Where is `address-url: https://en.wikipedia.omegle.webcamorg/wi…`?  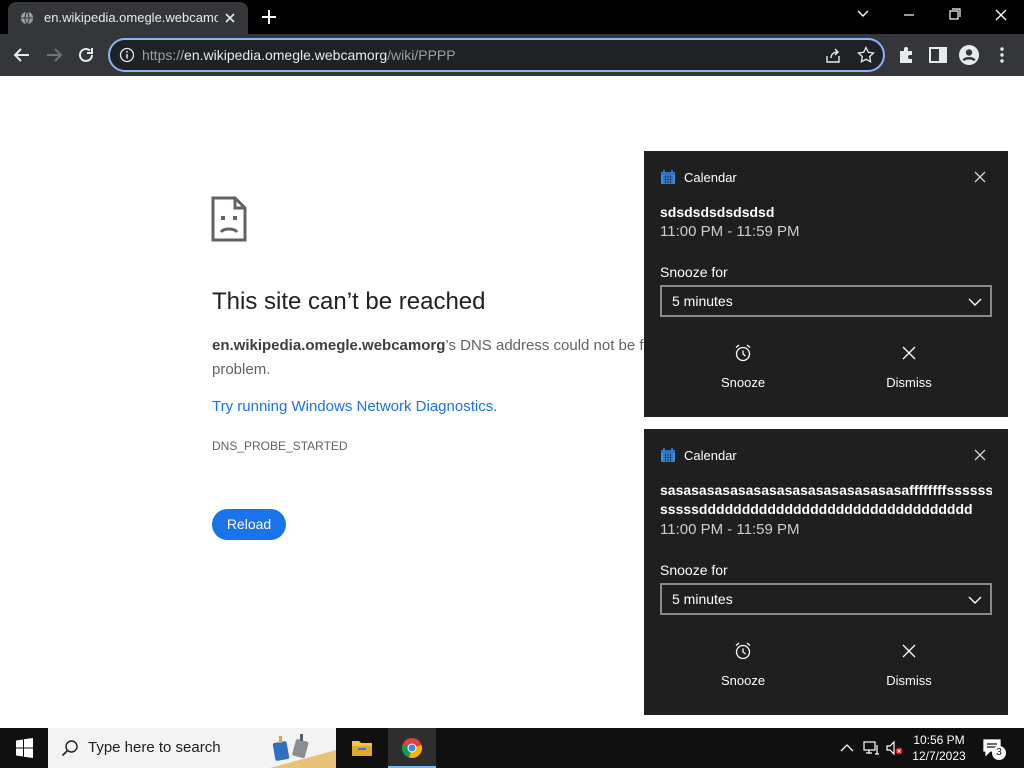 address-url: https://en.wikipedia.omegle.webcamorg/wi… is located at coordinates (299, 55).